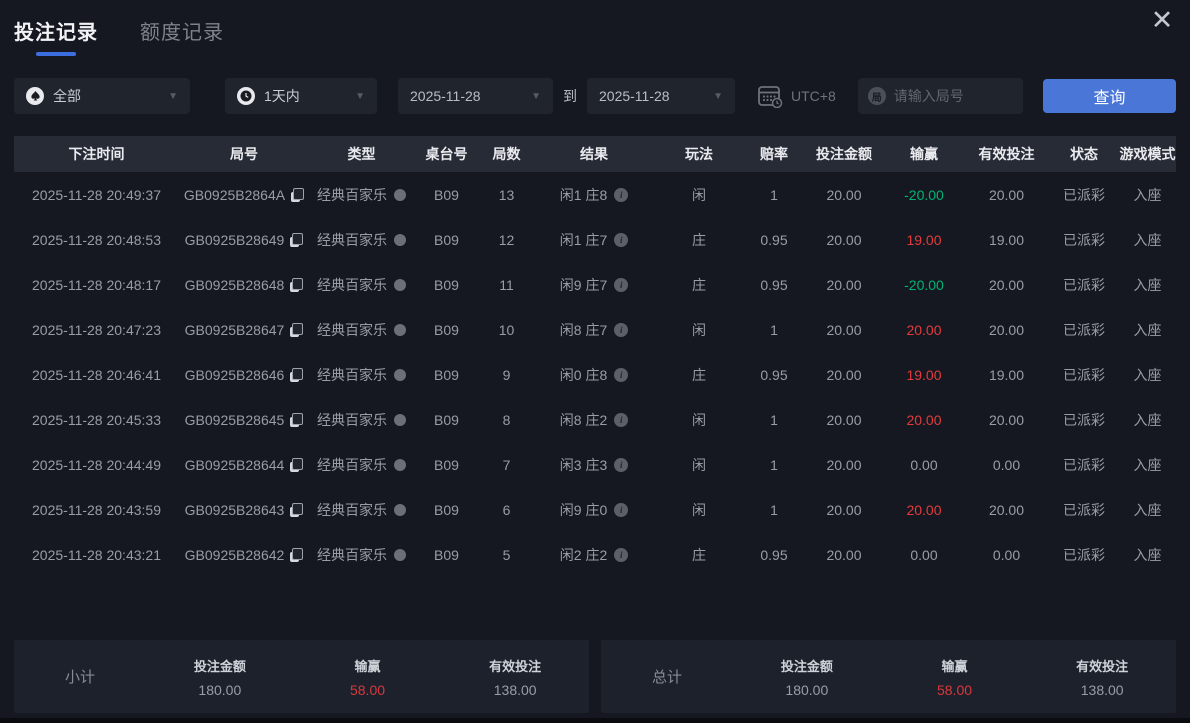 The height and width of the screenshot is (723, 1190). I want to click on column-header: 桌台号, so click(446, 154).